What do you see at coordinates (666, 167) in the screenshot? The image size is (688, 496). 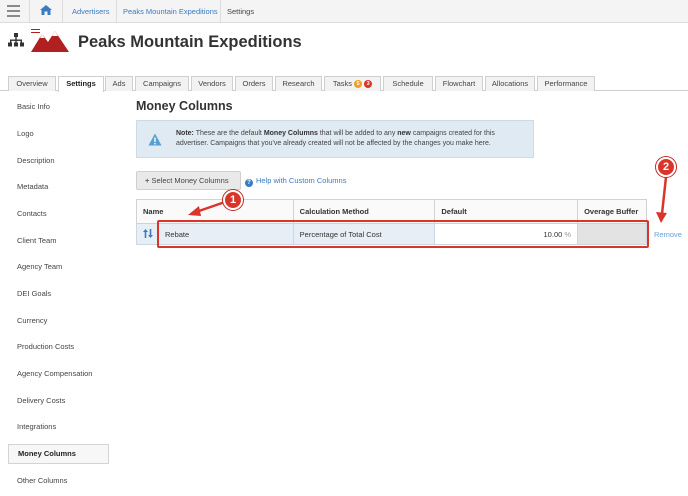 I see `callout-2: 2` at bounding box center [666, 167].